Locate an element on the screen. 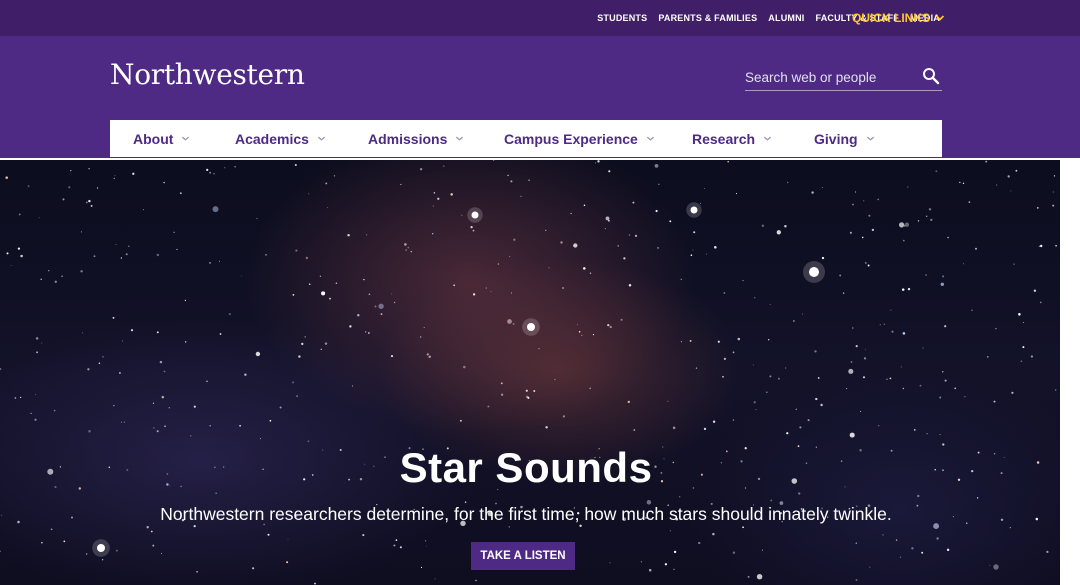 The width and height of the screenshot is (1080, 585). hero-title: Star Sounds is located at coordinates (526, 467).